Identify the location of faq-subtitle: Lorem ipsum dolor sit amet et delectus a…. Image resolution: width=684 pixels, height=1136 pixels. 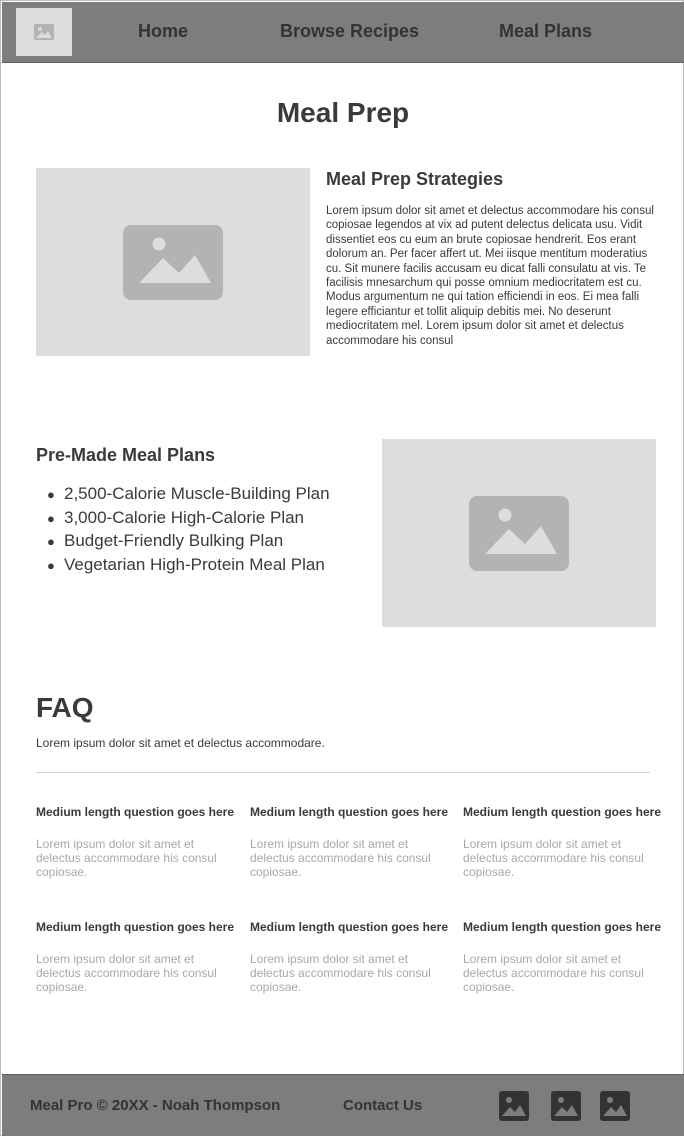
(180, 743).